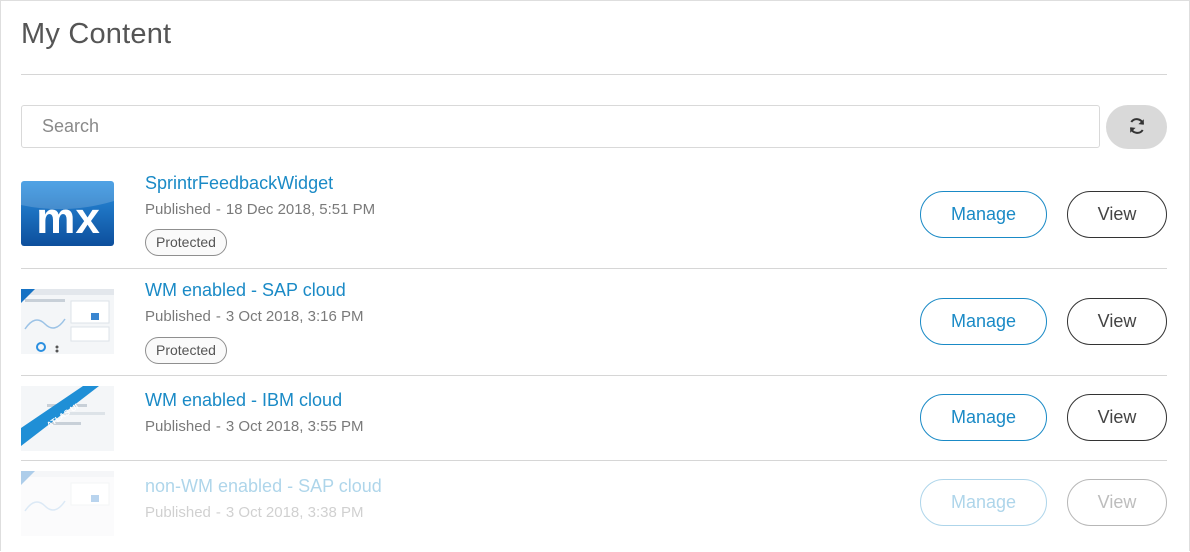 The width and height of the screenshot is (1190, 552). I want to click on item-date: 3 Oct 2018, 3:38 PM, so click(294, 512).